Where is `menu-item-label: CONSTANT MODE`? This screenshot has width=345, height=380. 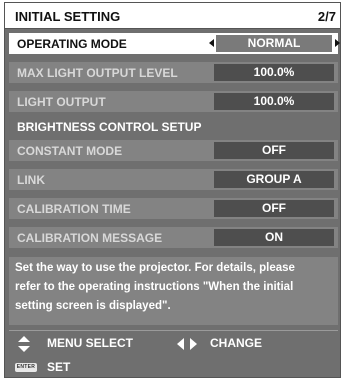
menu-item-label: CONSTANT MODE is located at coordinates (70, 151).